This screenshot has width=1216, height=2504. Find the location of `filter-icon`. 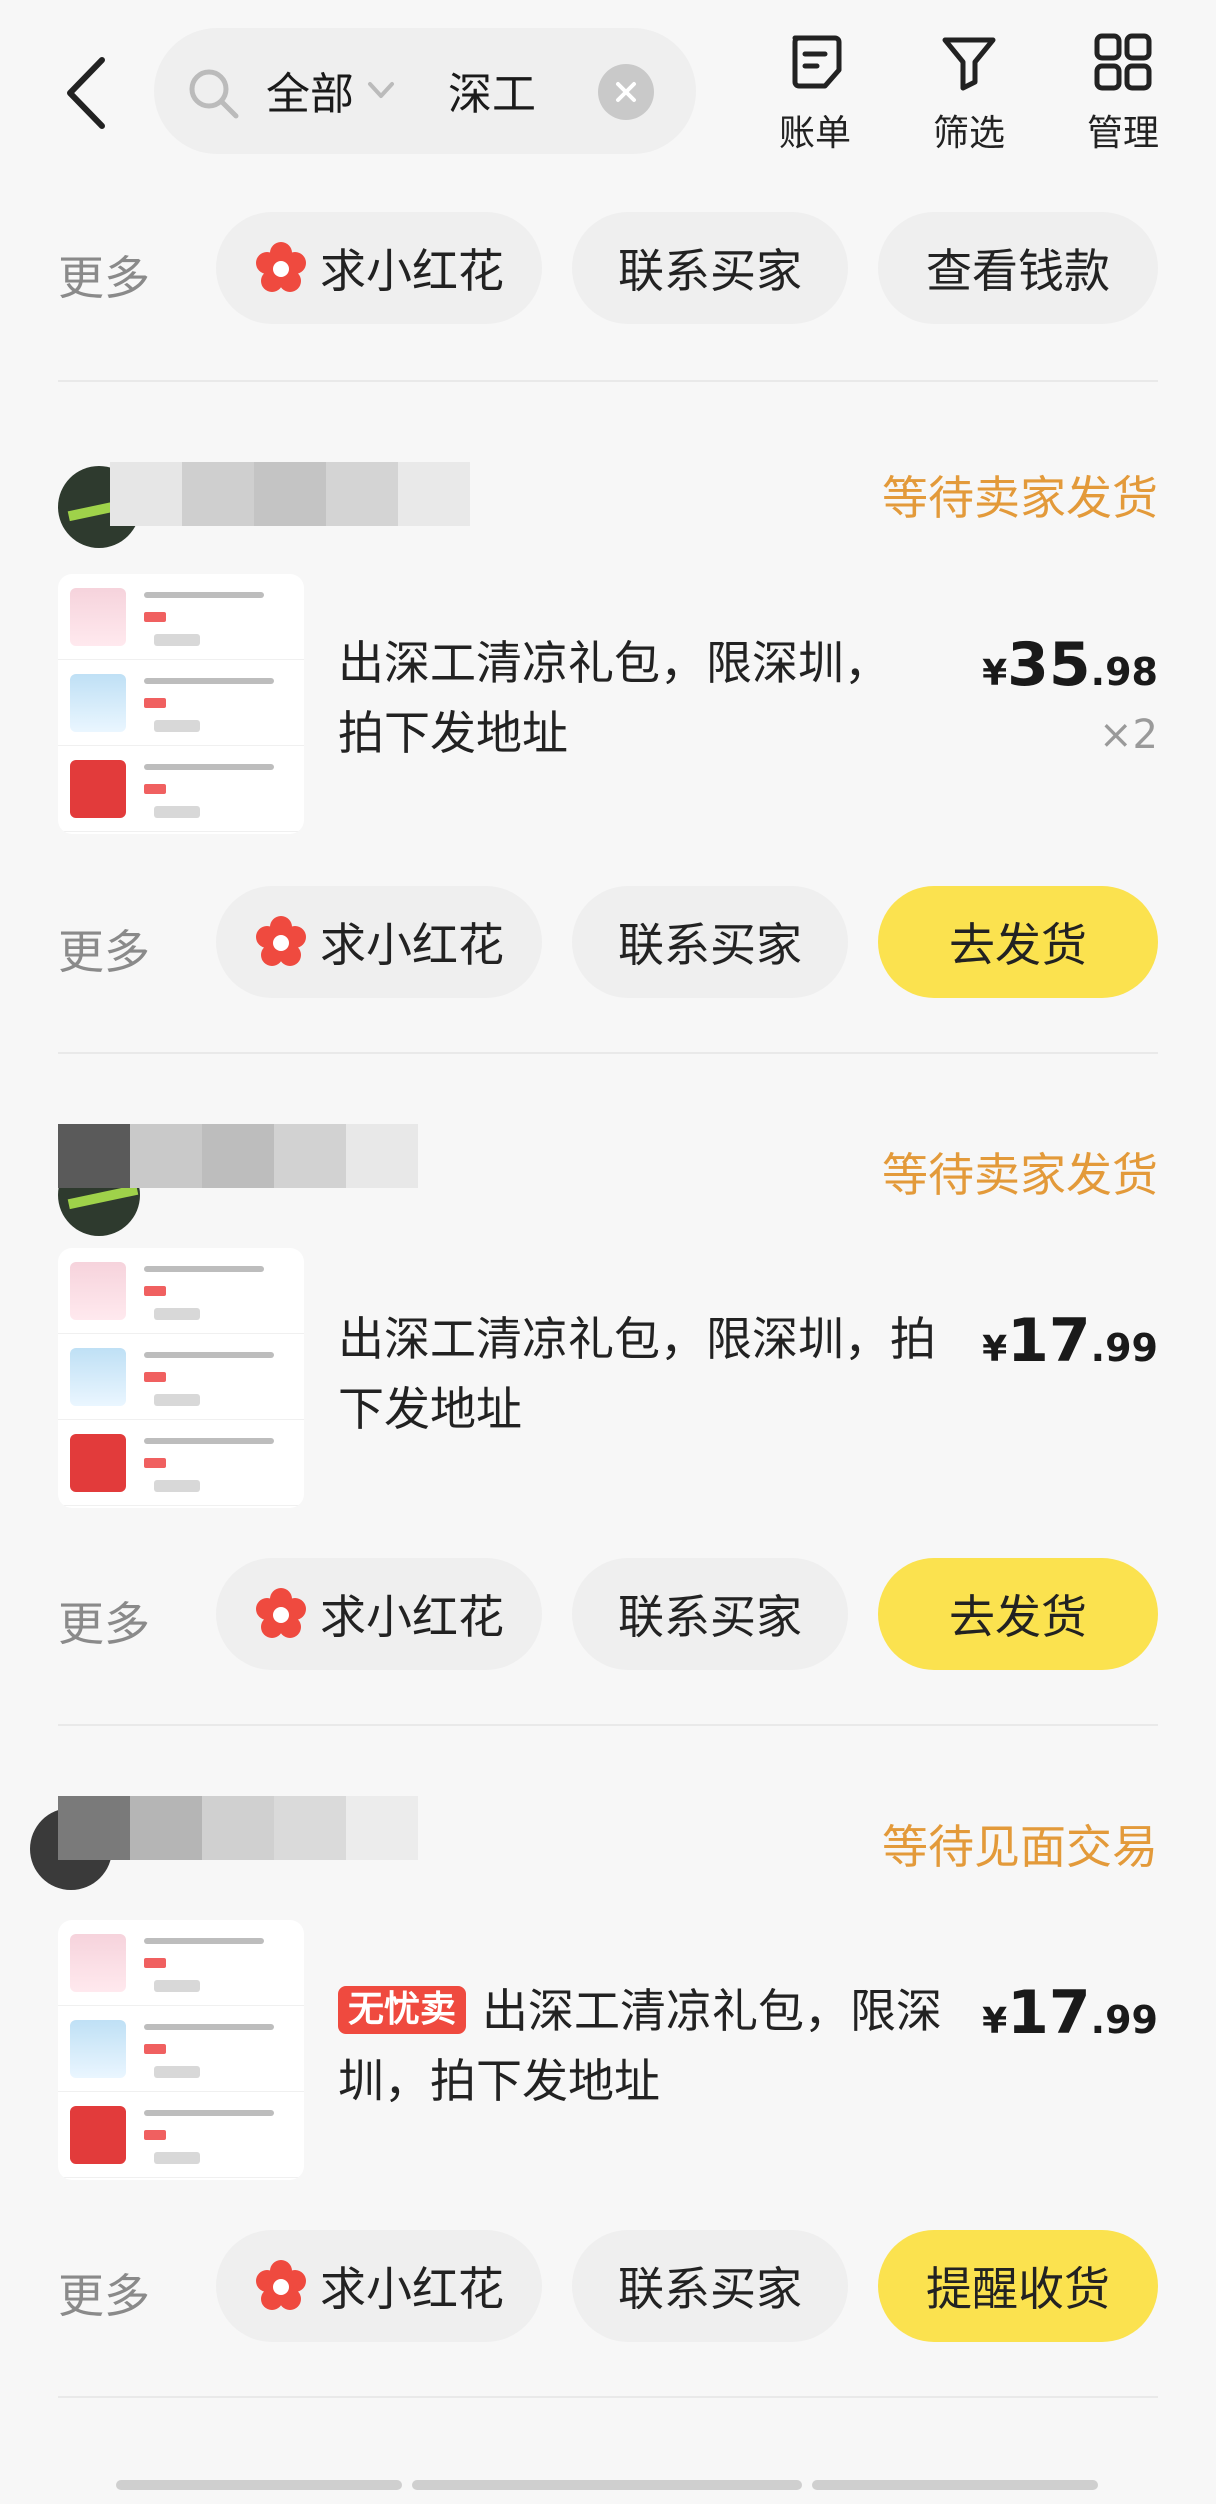

filter-icon is located at coordinates (969, 64).